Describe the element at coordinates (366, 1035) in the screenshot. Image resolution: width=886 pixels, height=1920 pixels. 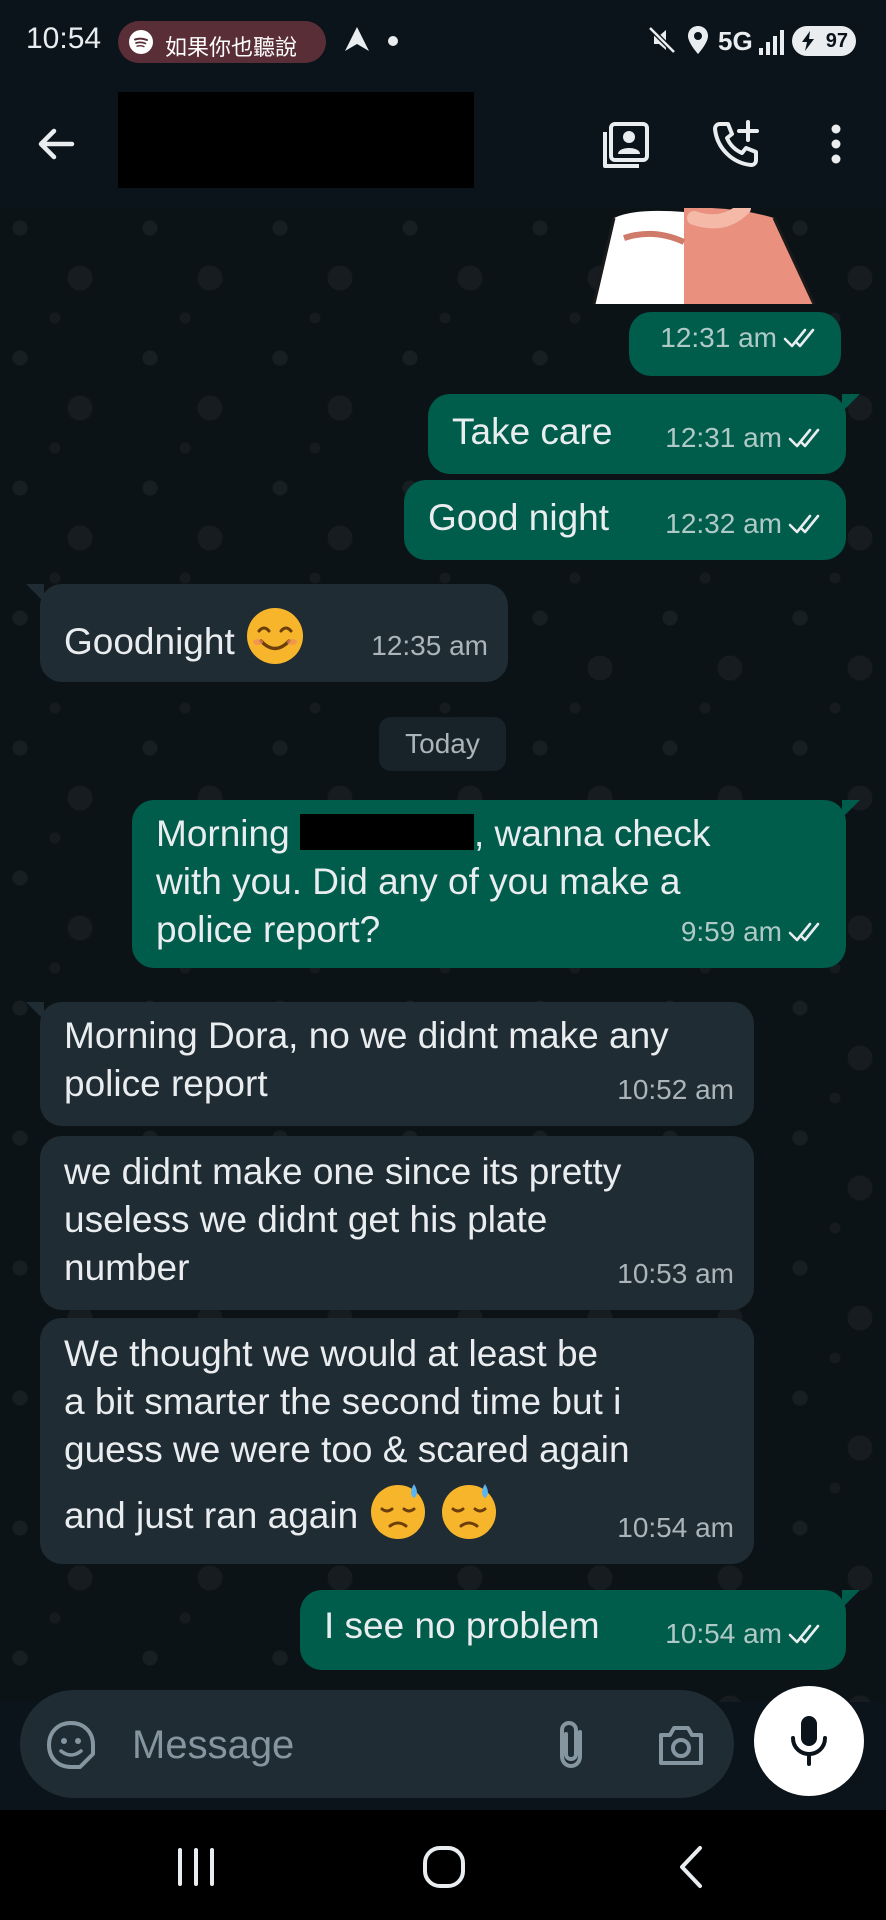
I see `message-line: Morning Dora, no we didnt make any` at that location.